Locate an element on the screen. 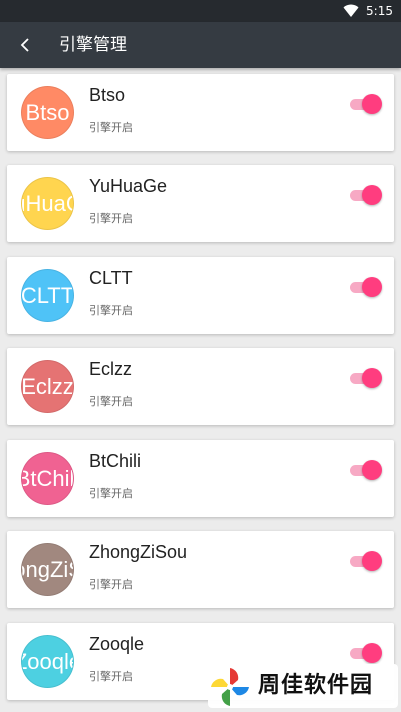 Image resolution: width=401 pixels, height=712 pixels. engine-card-yuhuage: YuHuaGe YuHuaGe 引擎开启 is located at coordinates (200, 203).